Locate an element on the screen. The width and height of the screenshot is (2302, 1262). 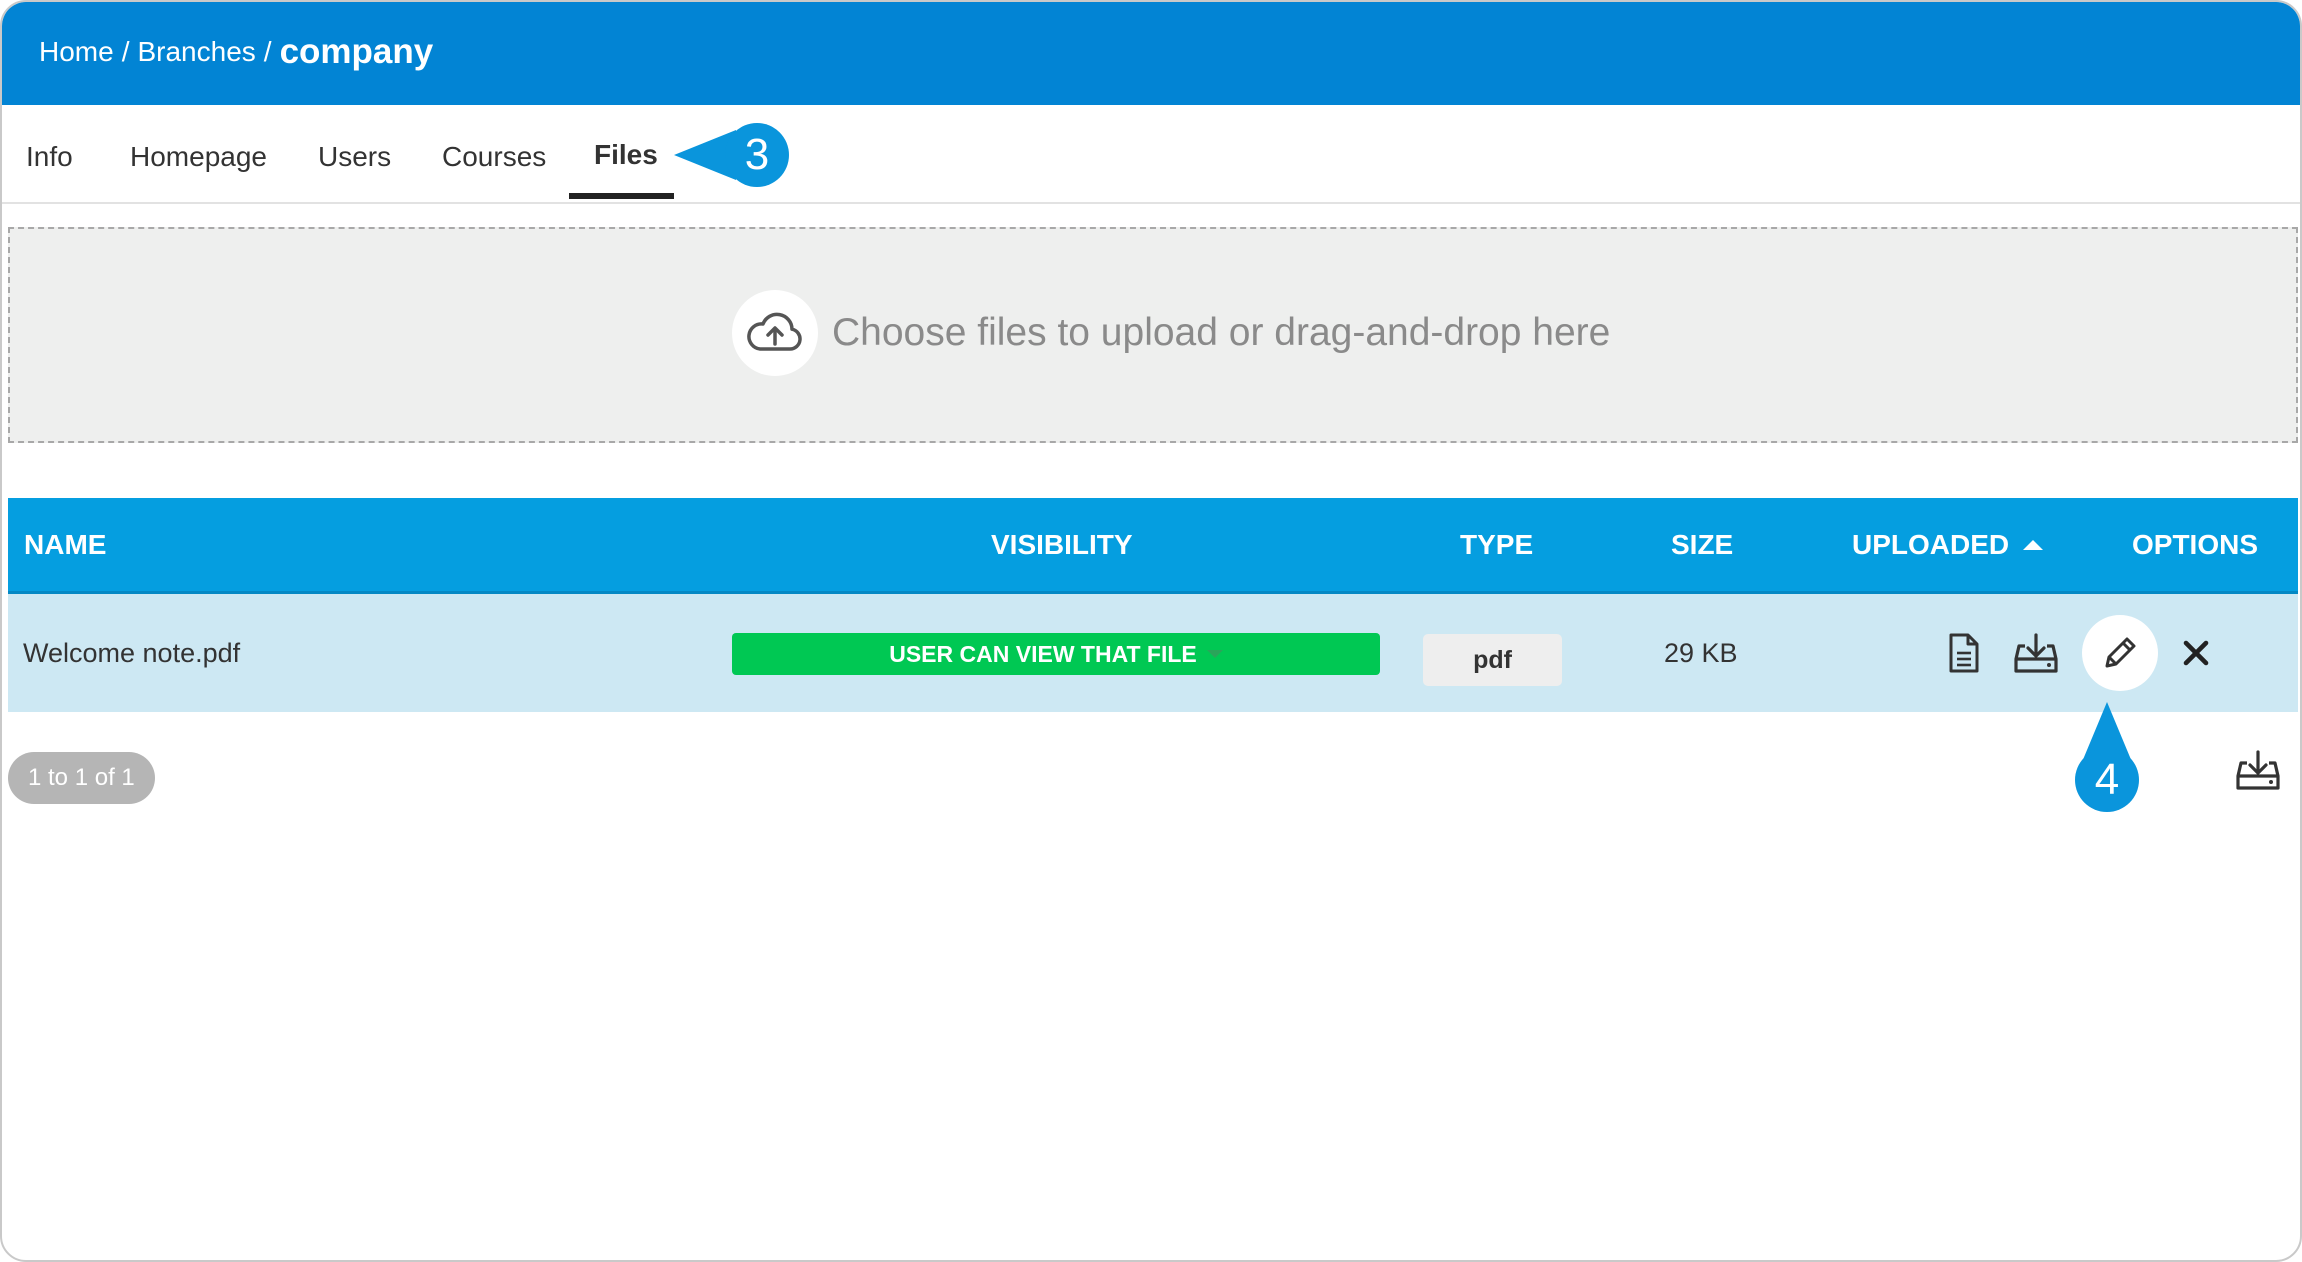
column-header-size: SIZE is located at coordinates (1702, 544).